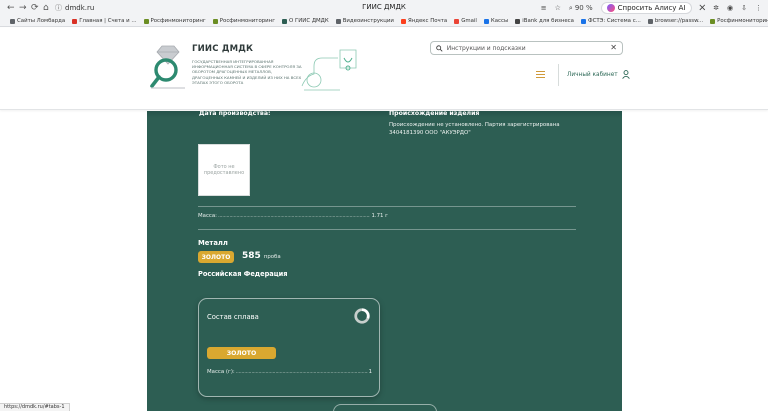 Image resolution: width=768 pixels, height=411 pixels. What do you see at coordinates (716, 8) in the screenshot?
I see `extensions-puzzle-icon: ✲` at bounding box center [716, 8].